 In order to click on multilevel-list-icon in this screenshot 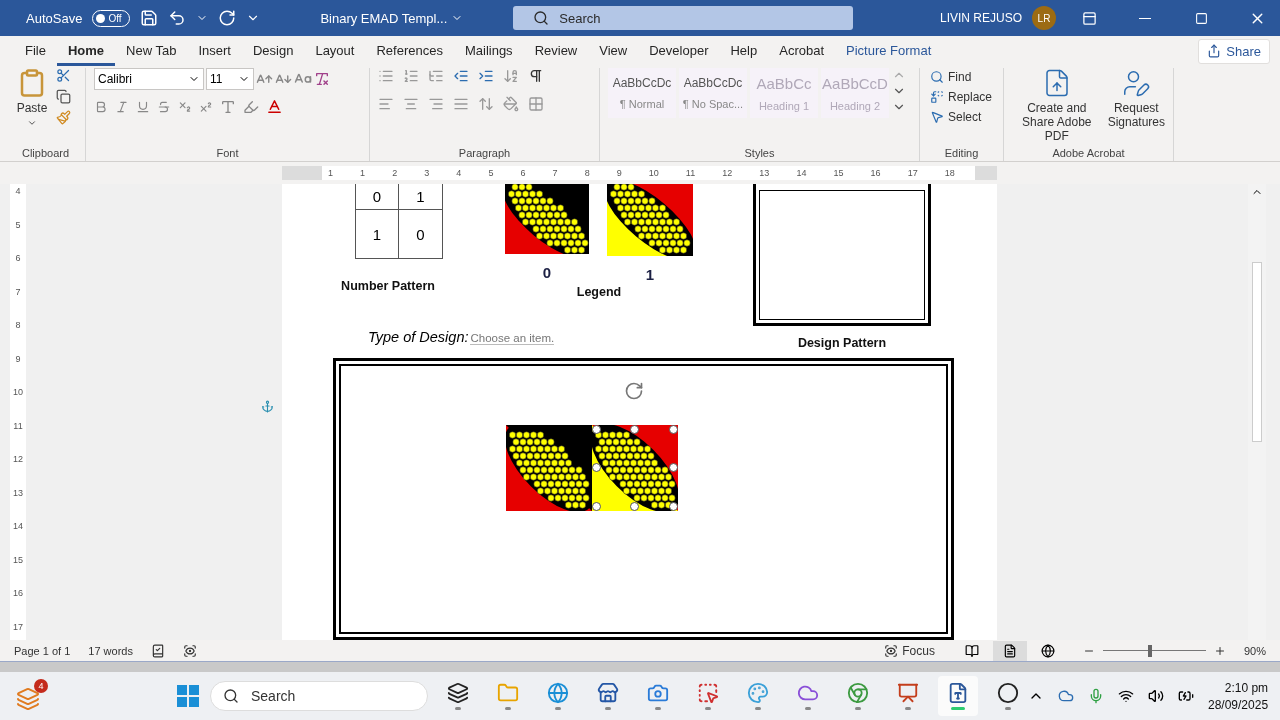, I will do `click(436, 76)`.